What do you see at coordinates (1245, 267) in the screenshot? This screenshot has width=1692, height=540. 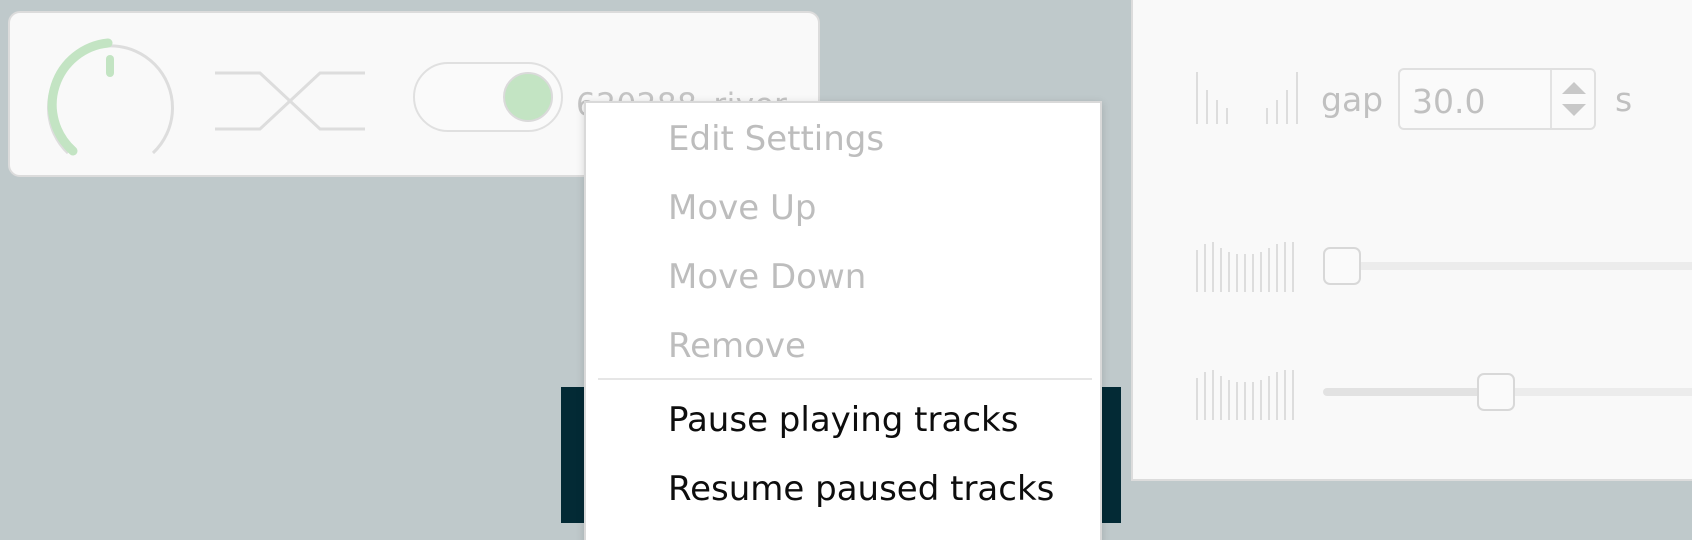 I see `dense-bars-icon` at bounding box center [1245, 267].